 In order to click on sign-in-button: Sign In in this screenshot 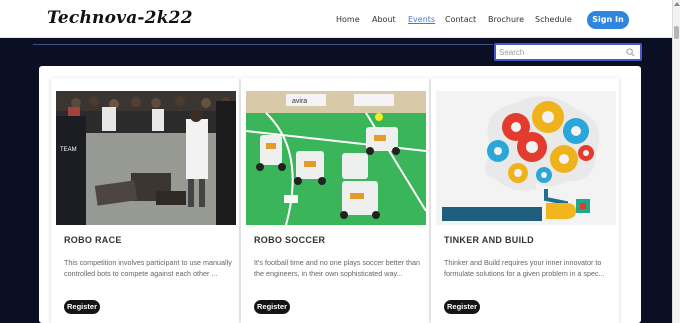, I will do `click(608, 20)`.